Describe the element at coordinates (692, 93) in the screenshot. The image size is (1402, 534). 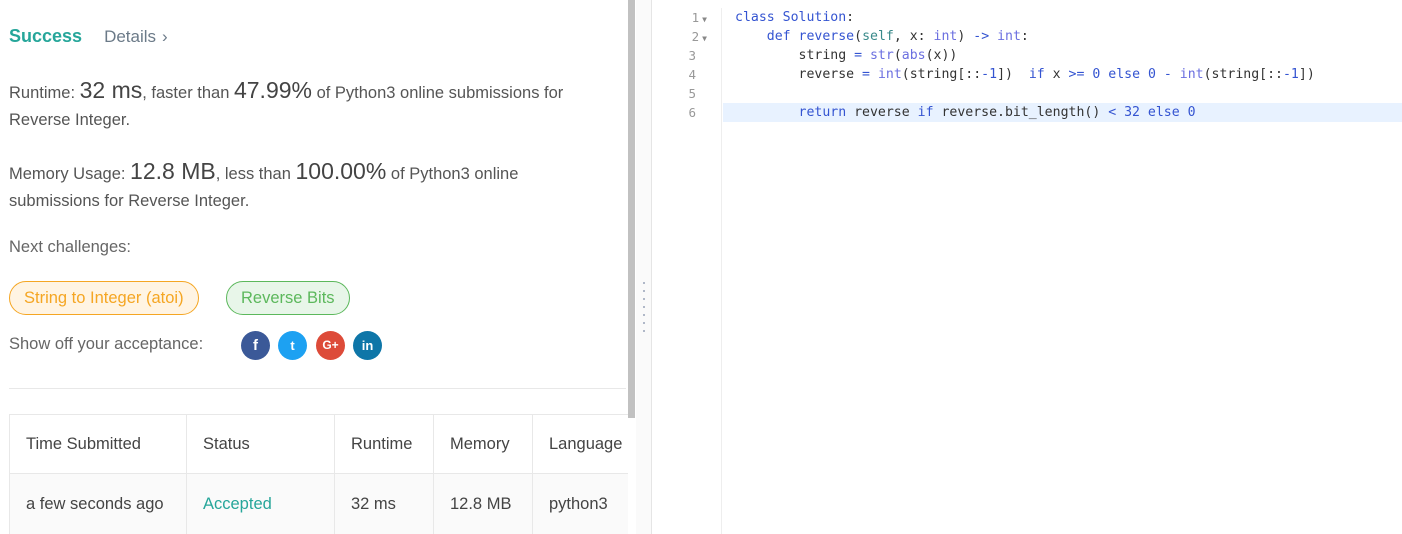
I see `line-number: 5` at that location.